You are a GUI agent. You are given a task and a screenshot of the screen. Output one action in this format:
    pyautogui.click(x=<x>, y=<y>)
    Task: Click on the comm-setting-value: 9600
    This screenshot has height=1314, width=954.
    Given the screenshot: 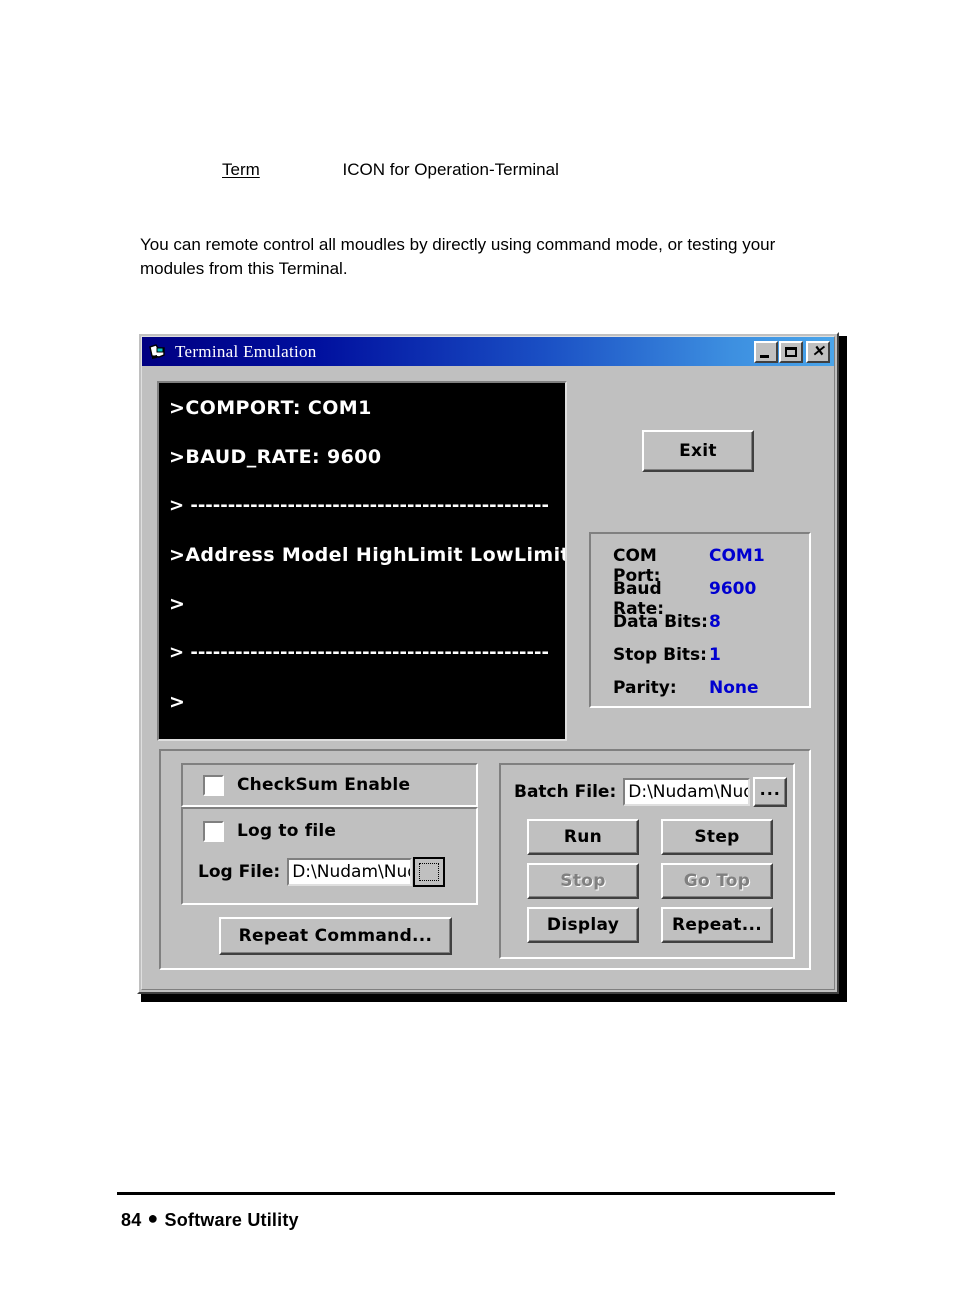 What is the action you would take?
    pyautogui.click(x=733, y=589)
    